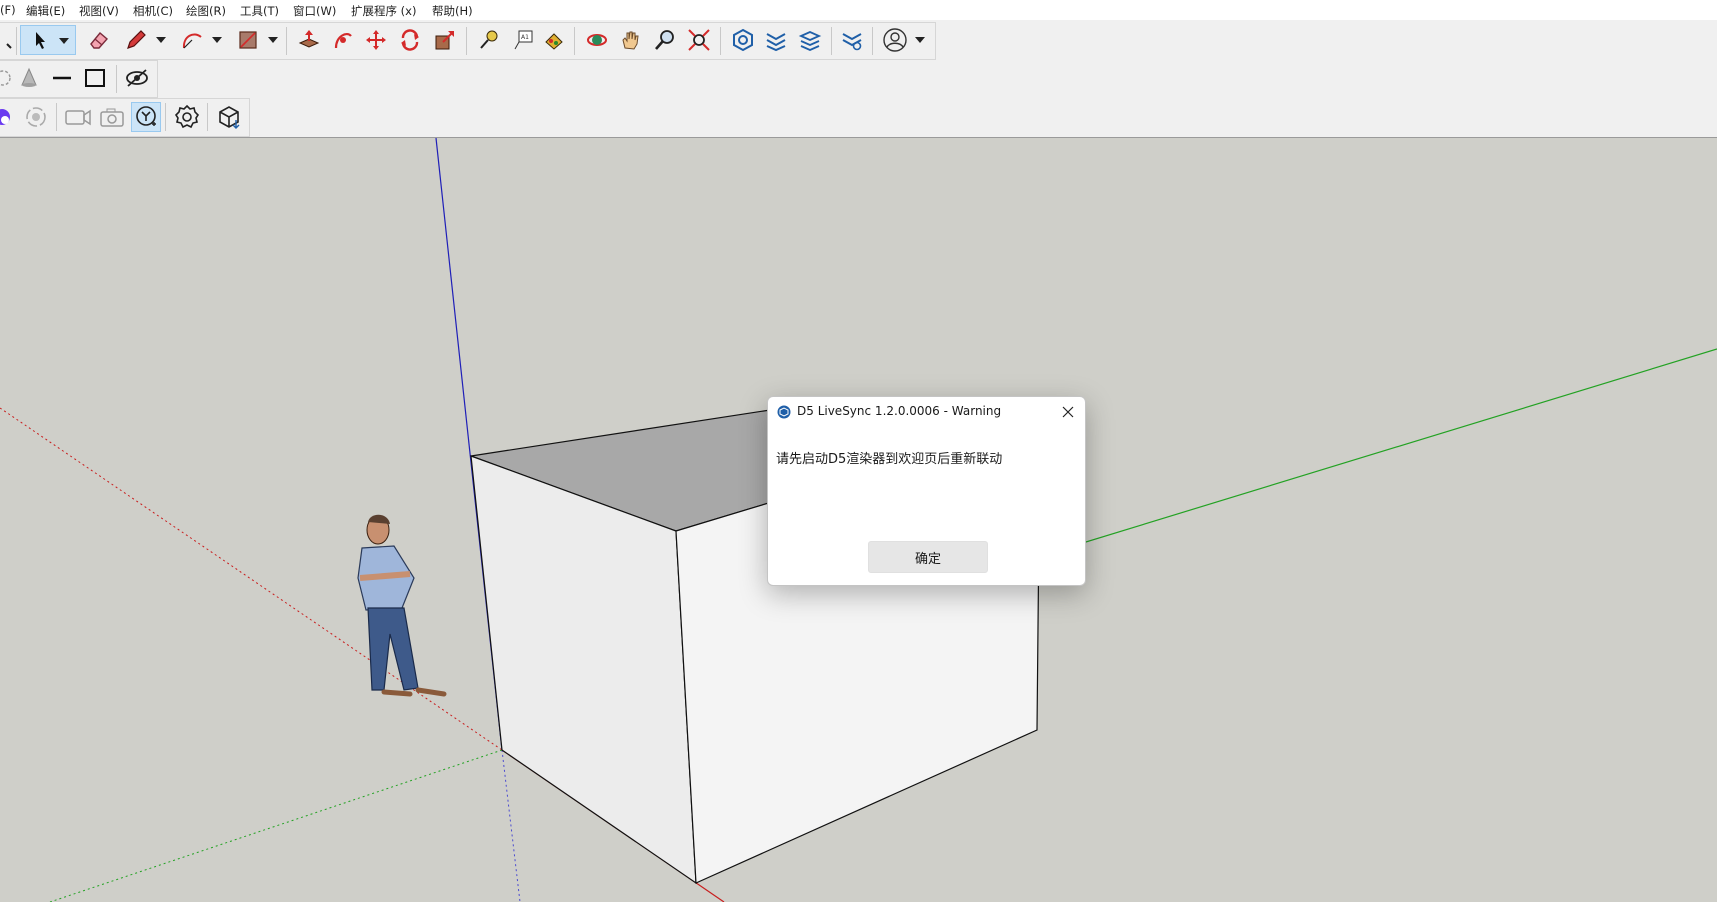  Describe the element at coordinates (343, 40) in the screenshot. I see `follow-me-icon` at that location.